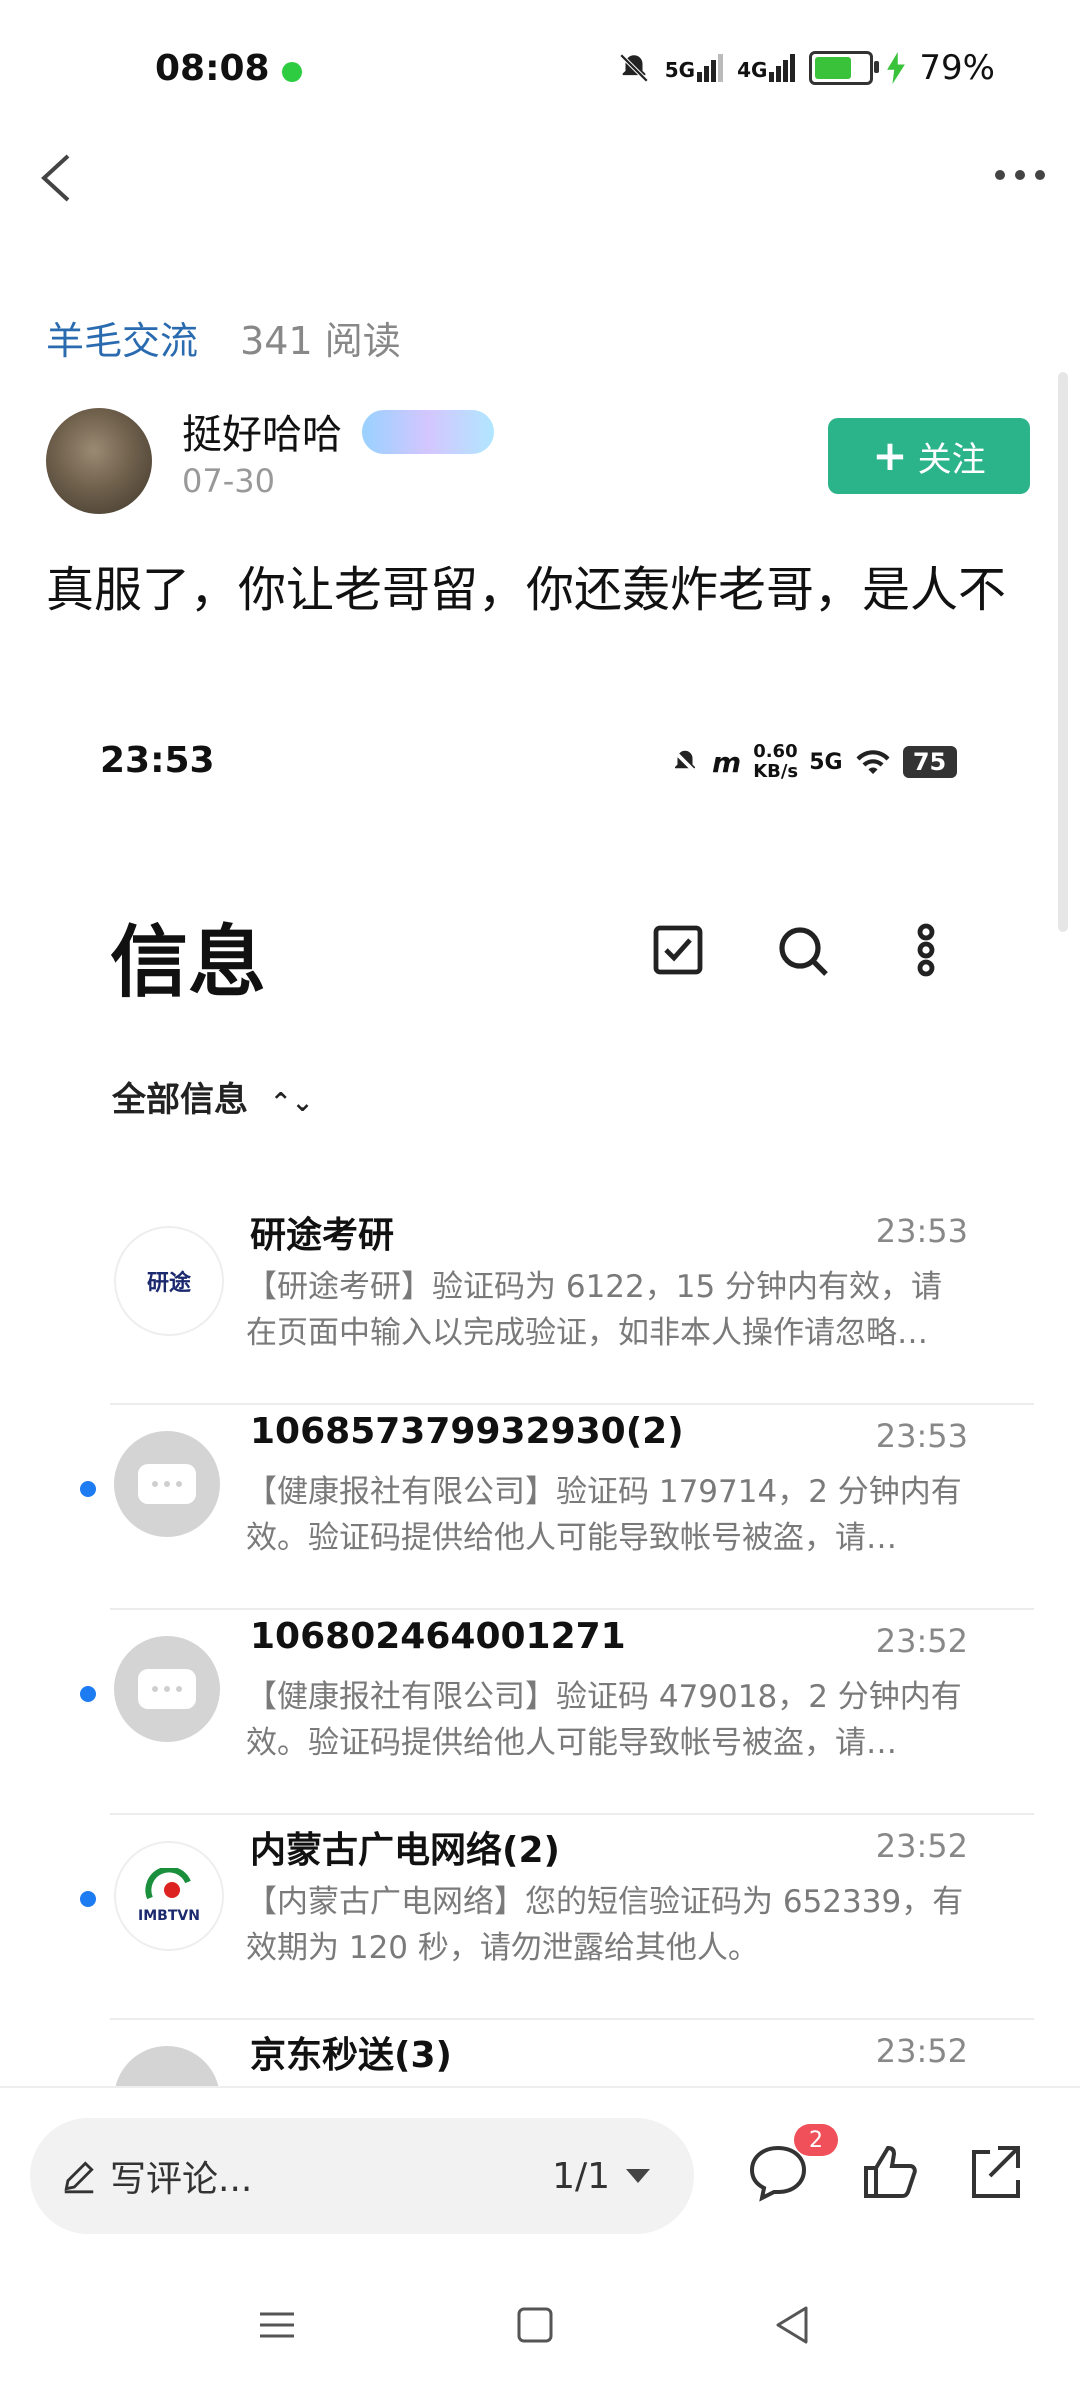  Describe the element at coordinates (291, 1103) in the screenshot. I see `sort-chevron-icon: ⌃⌄` at that location.